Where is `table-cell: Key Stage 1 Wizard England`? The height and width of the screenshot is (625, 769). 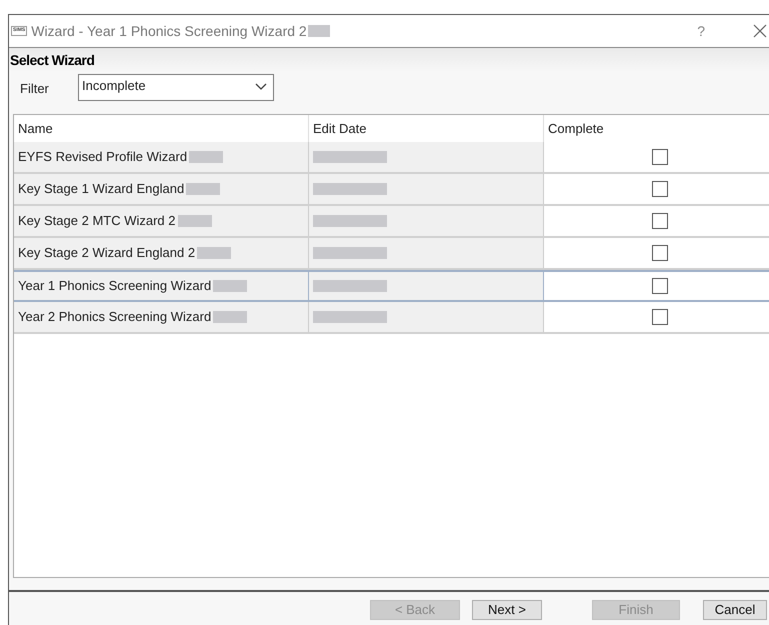 table-cell: Key Stage 1 Wizard England is located at coordinates (161, 189).